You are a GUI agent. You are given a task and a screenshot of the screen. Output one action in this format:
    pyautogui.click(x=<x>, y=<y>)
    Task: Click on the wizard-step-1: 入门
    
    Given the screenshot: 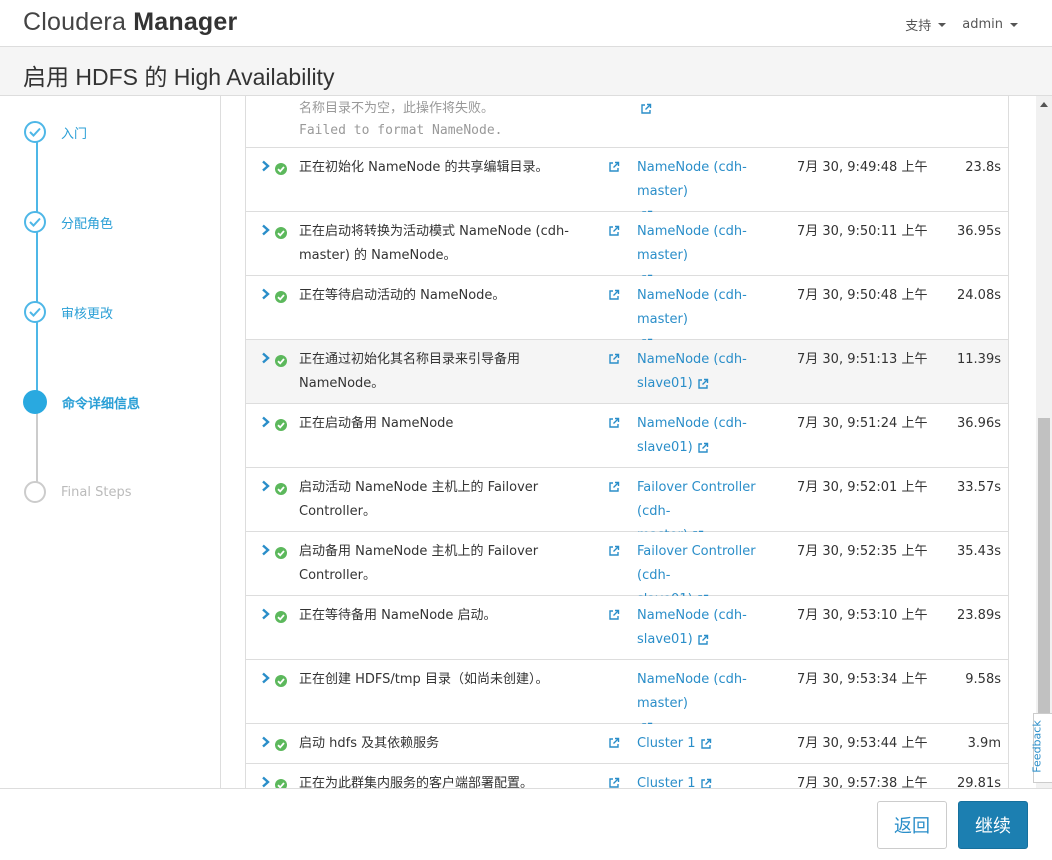 What is the action you would take?
    pyautogui.click(x=55, y=132)
    